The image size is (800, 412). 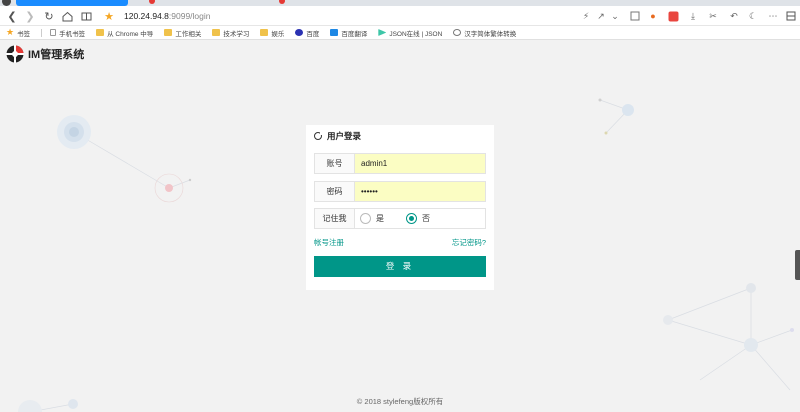 What do you see at coordinates (416, 34) in the screenshot?
I see `bookmark-label: JSON在线 | JSON` at bounding box center [416, 34].